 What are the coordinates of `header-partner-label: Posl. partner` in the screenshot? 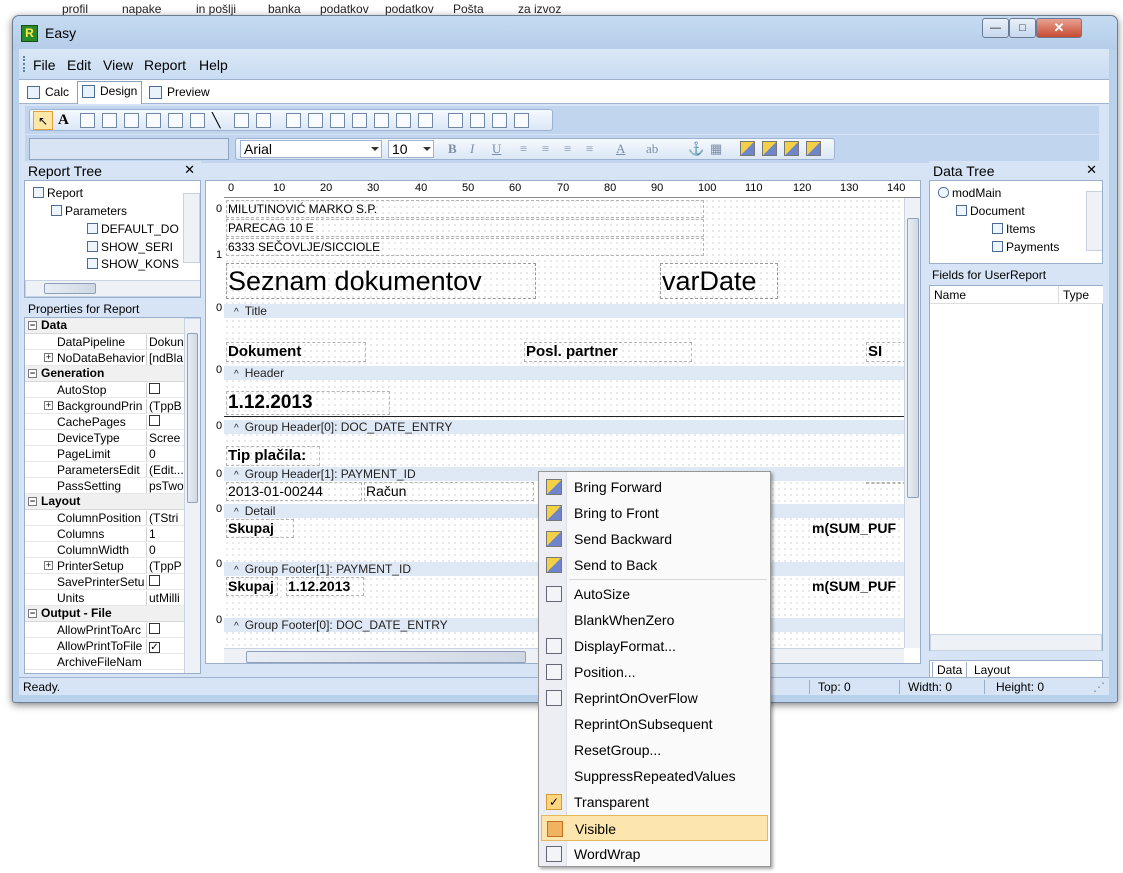 It's located at (608, 352).